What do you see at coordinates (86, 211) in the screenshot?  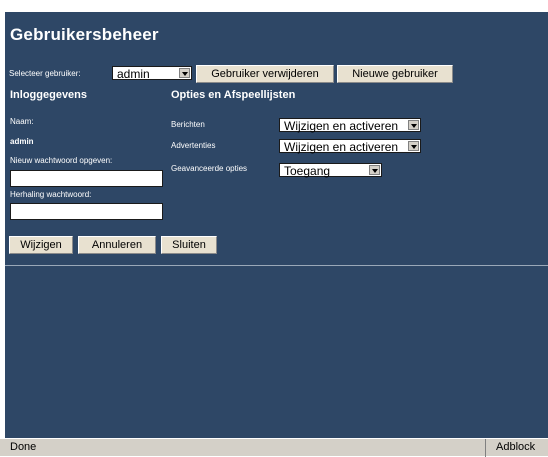 I see `repeat-password-field` at bounding box center [86, 211].